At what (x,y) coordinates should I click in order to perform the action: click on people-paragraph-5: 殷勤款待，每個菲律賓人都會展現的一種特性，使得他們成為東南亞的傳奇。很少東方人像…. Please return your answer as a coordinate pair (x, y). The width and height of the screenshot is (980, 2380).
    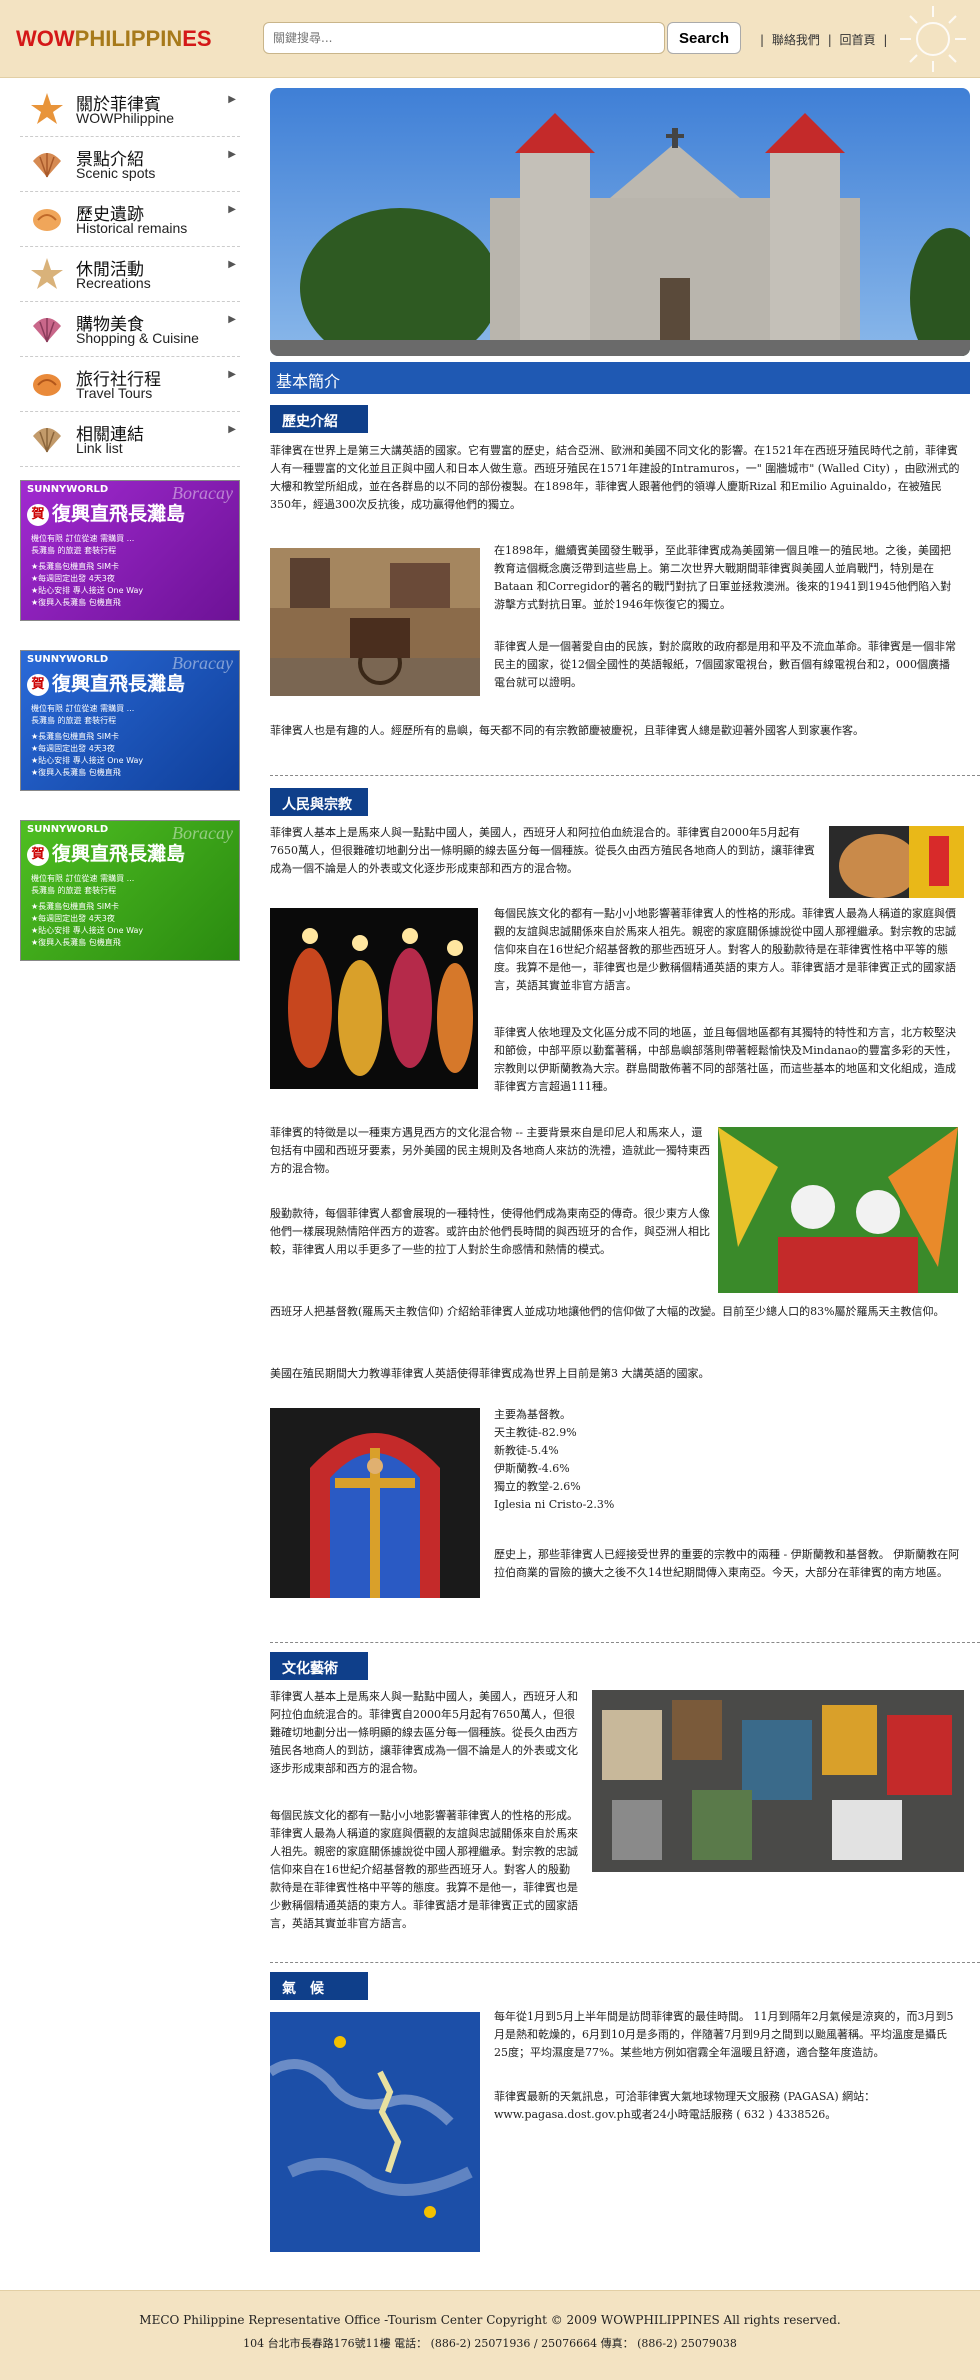
    Looking at the image, I should click on (490, 1231).